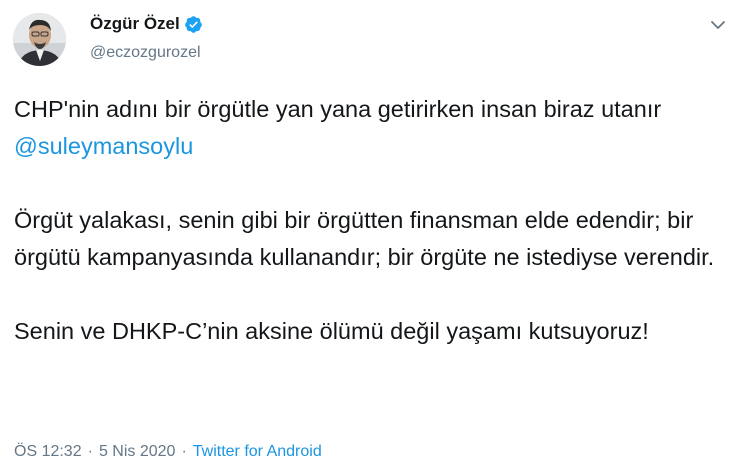  Describe the element at coordinates (146, 38) in the screenshot. I see `author-block: Özgür Özel @eczozgurozel` at that location.